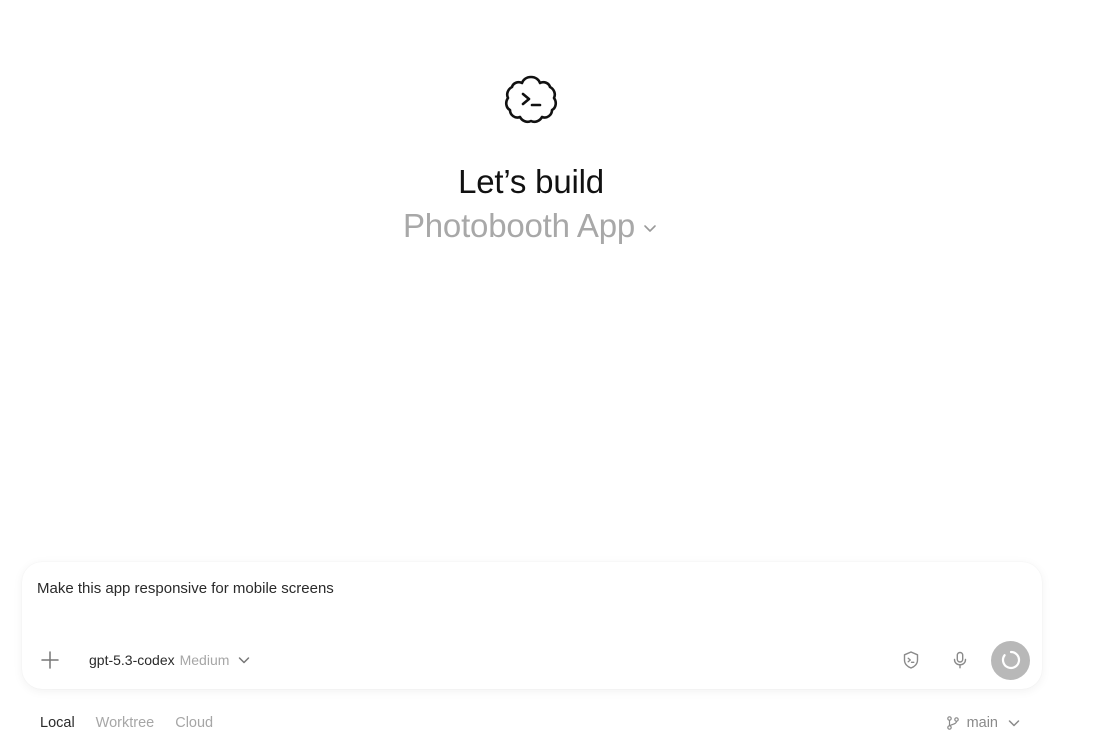  I want to click on send-button, so click(1010, 660).